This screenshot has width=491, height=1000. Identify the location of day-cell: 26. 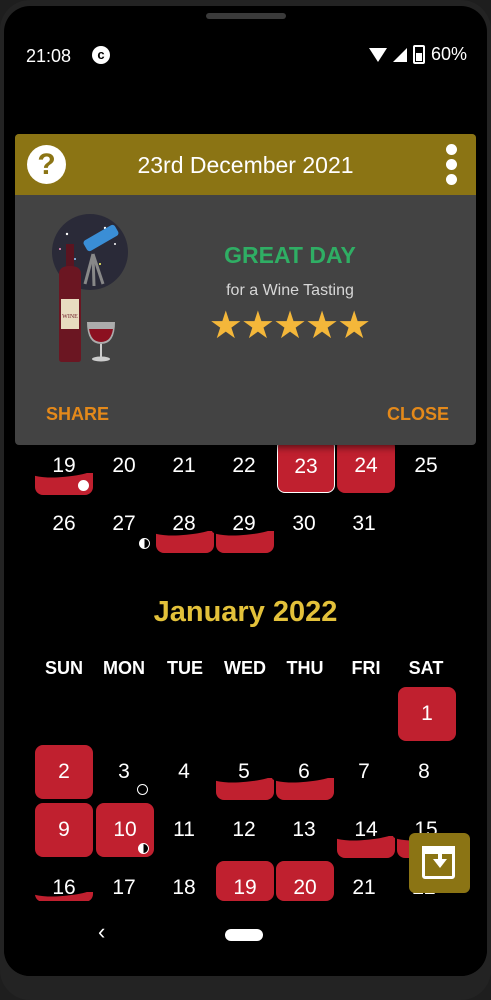
(64, 524).